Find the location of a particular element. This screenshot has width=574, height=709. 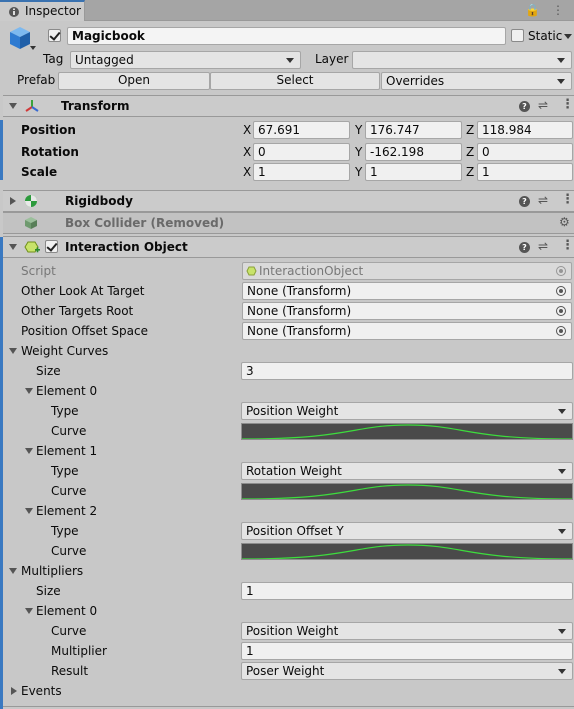

transform-header: Transform ? ⇌ ⋮ is located at coordinates (288, 106).